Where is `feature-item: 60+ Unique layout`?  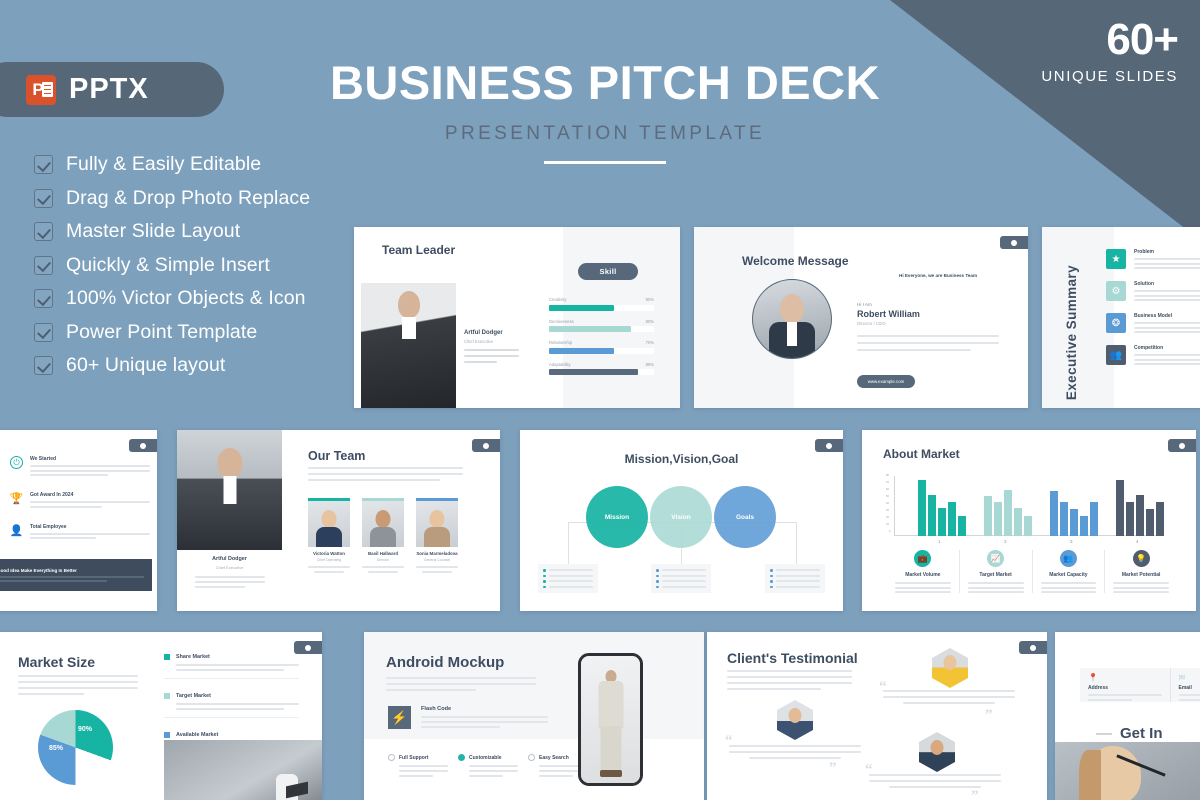
feature-item: 60+ Unique layout is located at coordinates (172, 366).